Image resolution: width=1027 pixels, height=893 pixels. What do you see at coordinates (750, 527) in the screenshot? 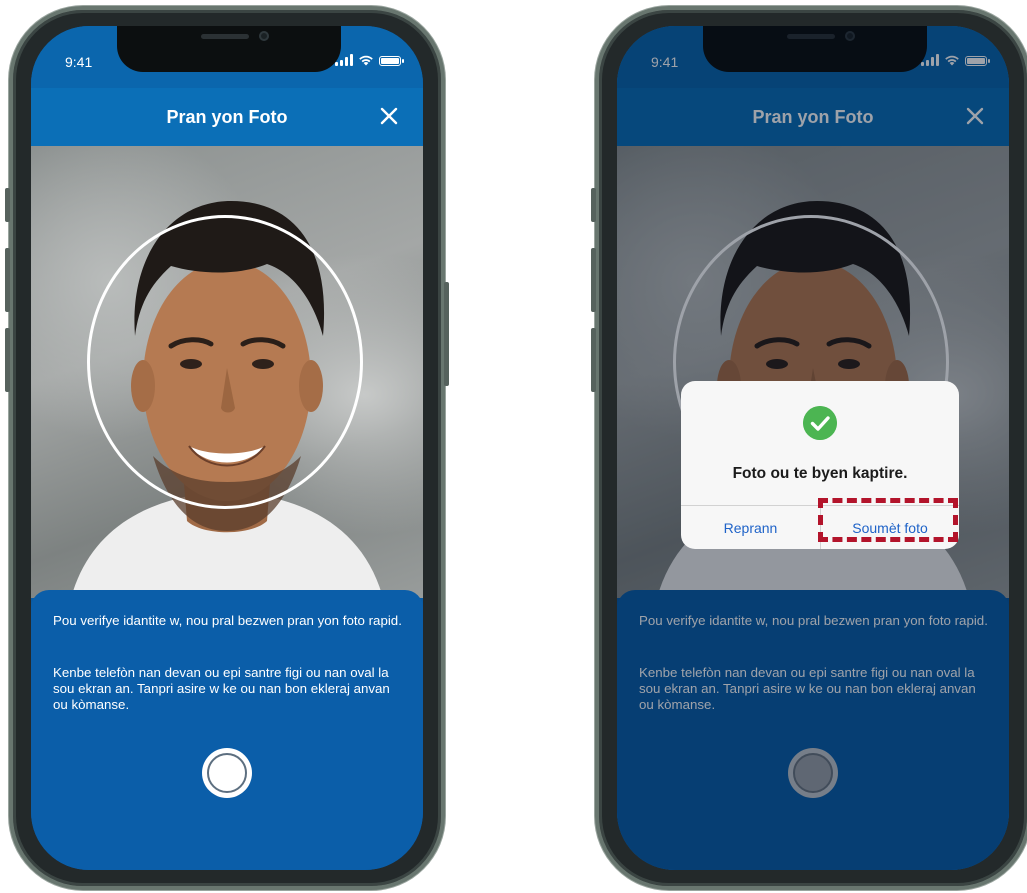
I see `retake-button: Reprann` at bounding box center [750, 527].